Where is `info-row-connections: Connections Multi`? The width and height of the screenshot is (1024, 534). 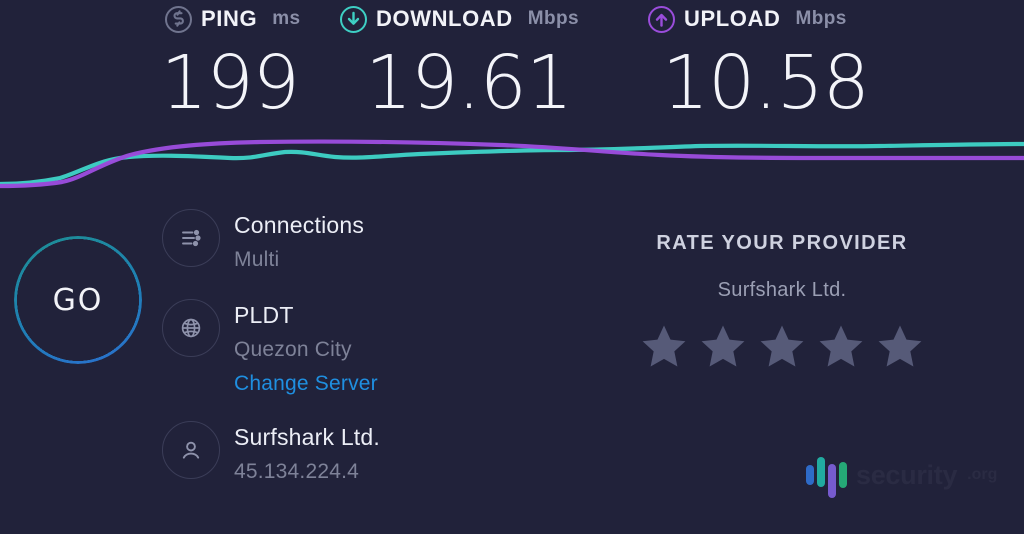
info-row-connections: Connections Multi is located at coordinates (330, 250).